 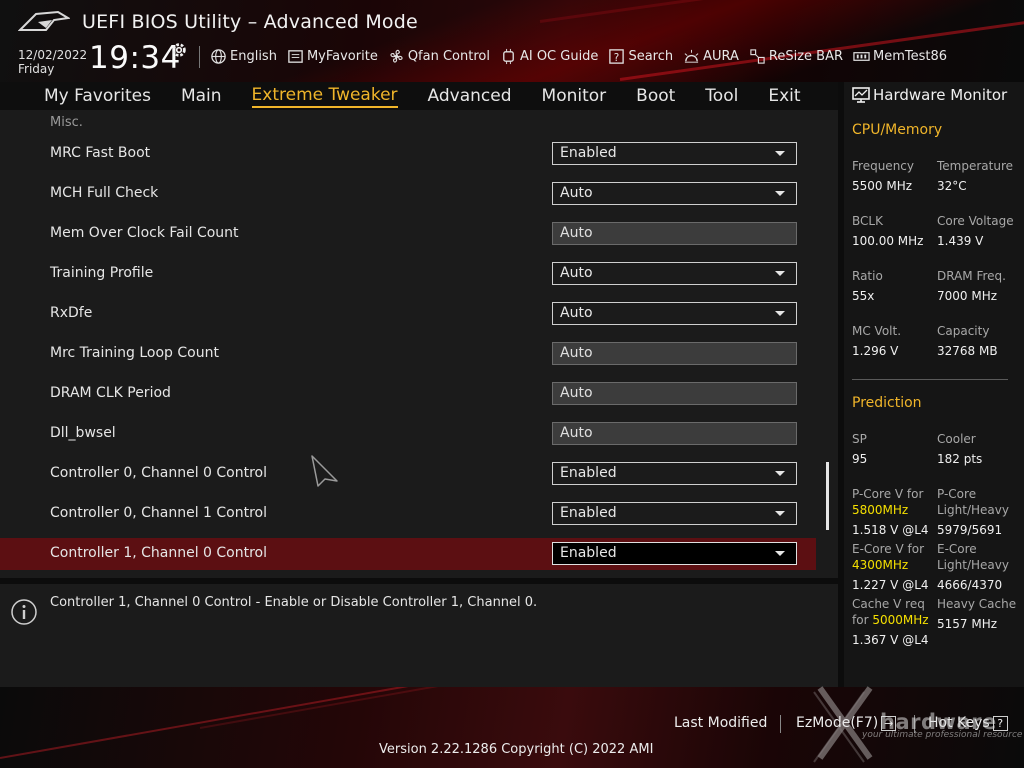 What do you see at coordinates (651, 56) in the screenshot?
I see `toolbar-search-label: Search` at bounding box center [651, 56].